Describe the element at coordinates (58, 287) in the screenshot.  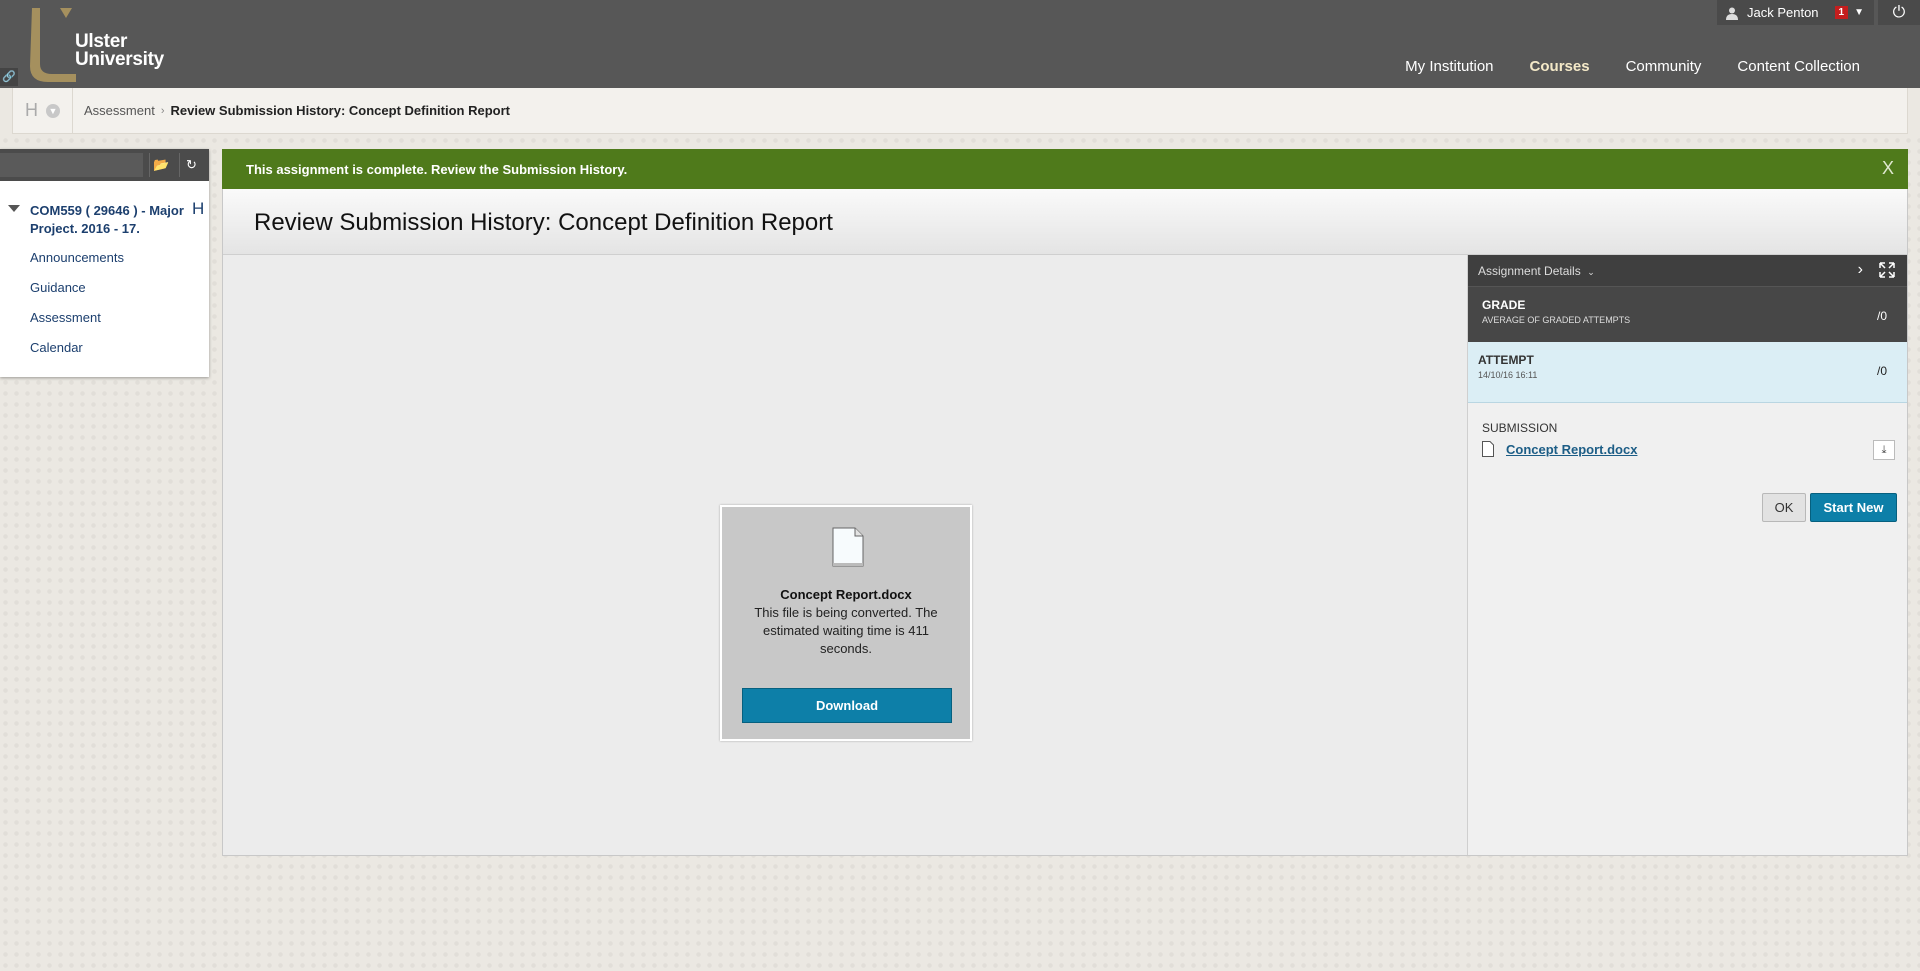
I see `menu-item-guidance: Guidance` at that location.